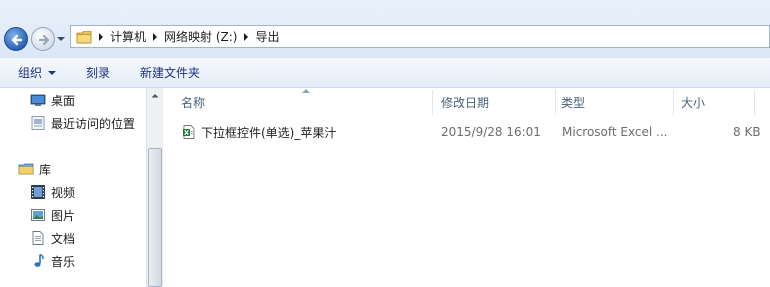 The height and width of the screenshot is (287, 770). I want to click on address-box: 计算机 网络映射 (Z:) 导出, so click(420, 36).